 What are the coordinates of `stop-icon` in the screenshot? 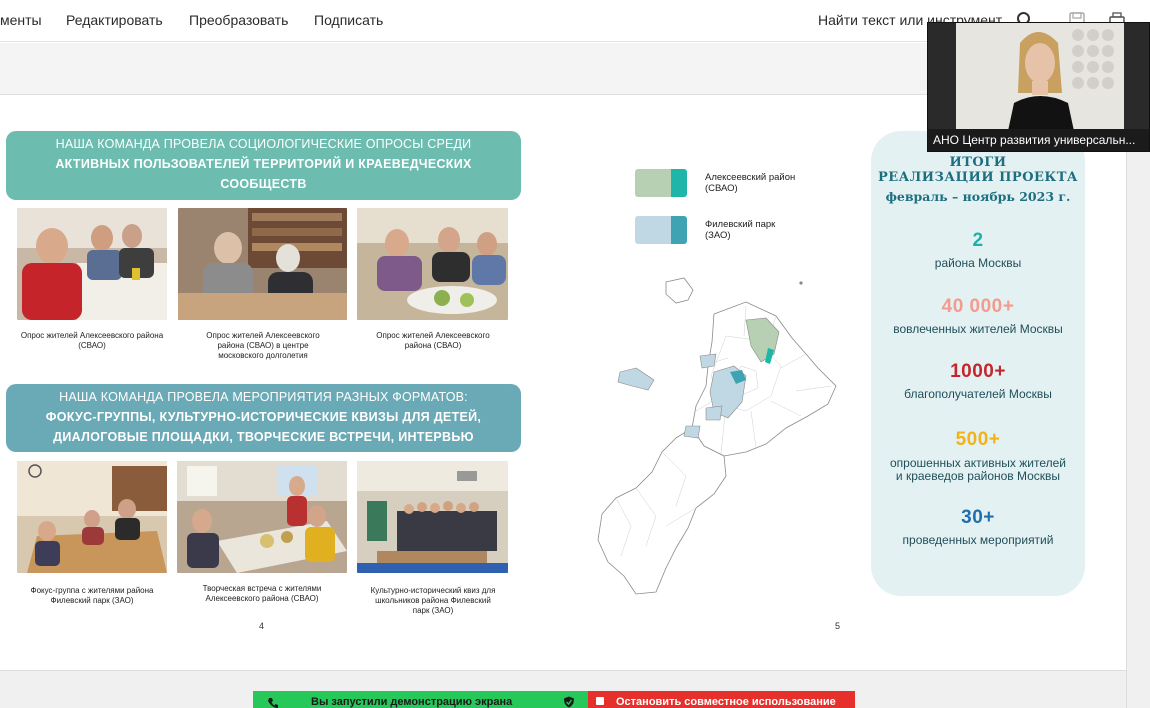 It's located at (600, 701).